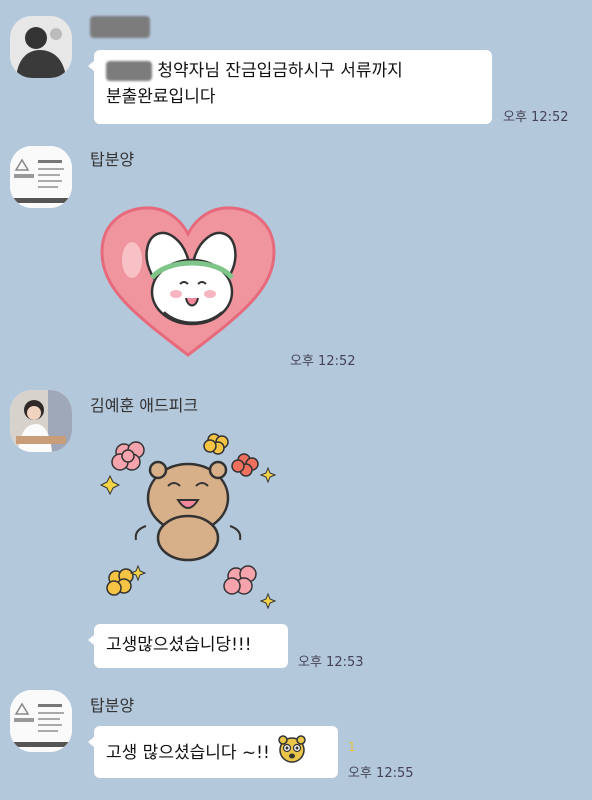  Describe the element at coordinates (188, 282) in the screenshot. I see `heart-bunny-sticker` at that location.